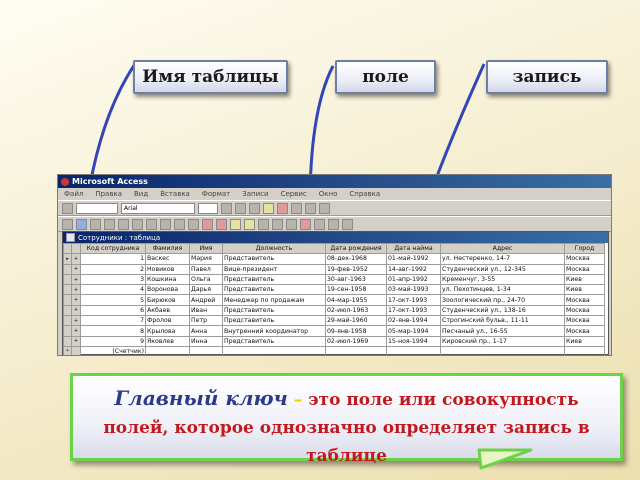  Describe the element at coordinates (113, 341) in the screenshot. I see `table-cell: 9` at that location.